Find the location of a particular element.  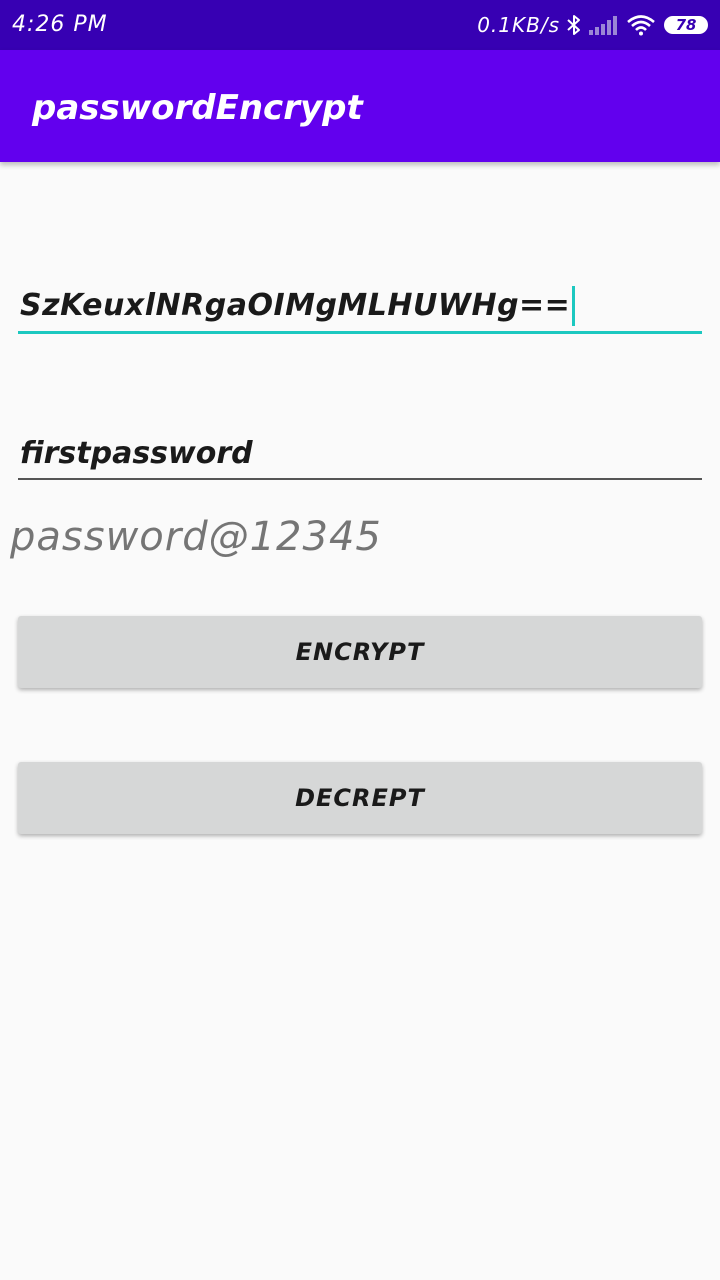

status-bar: 4:26 PM 0.1KB/s 78 is located at coordinates (360, 25).